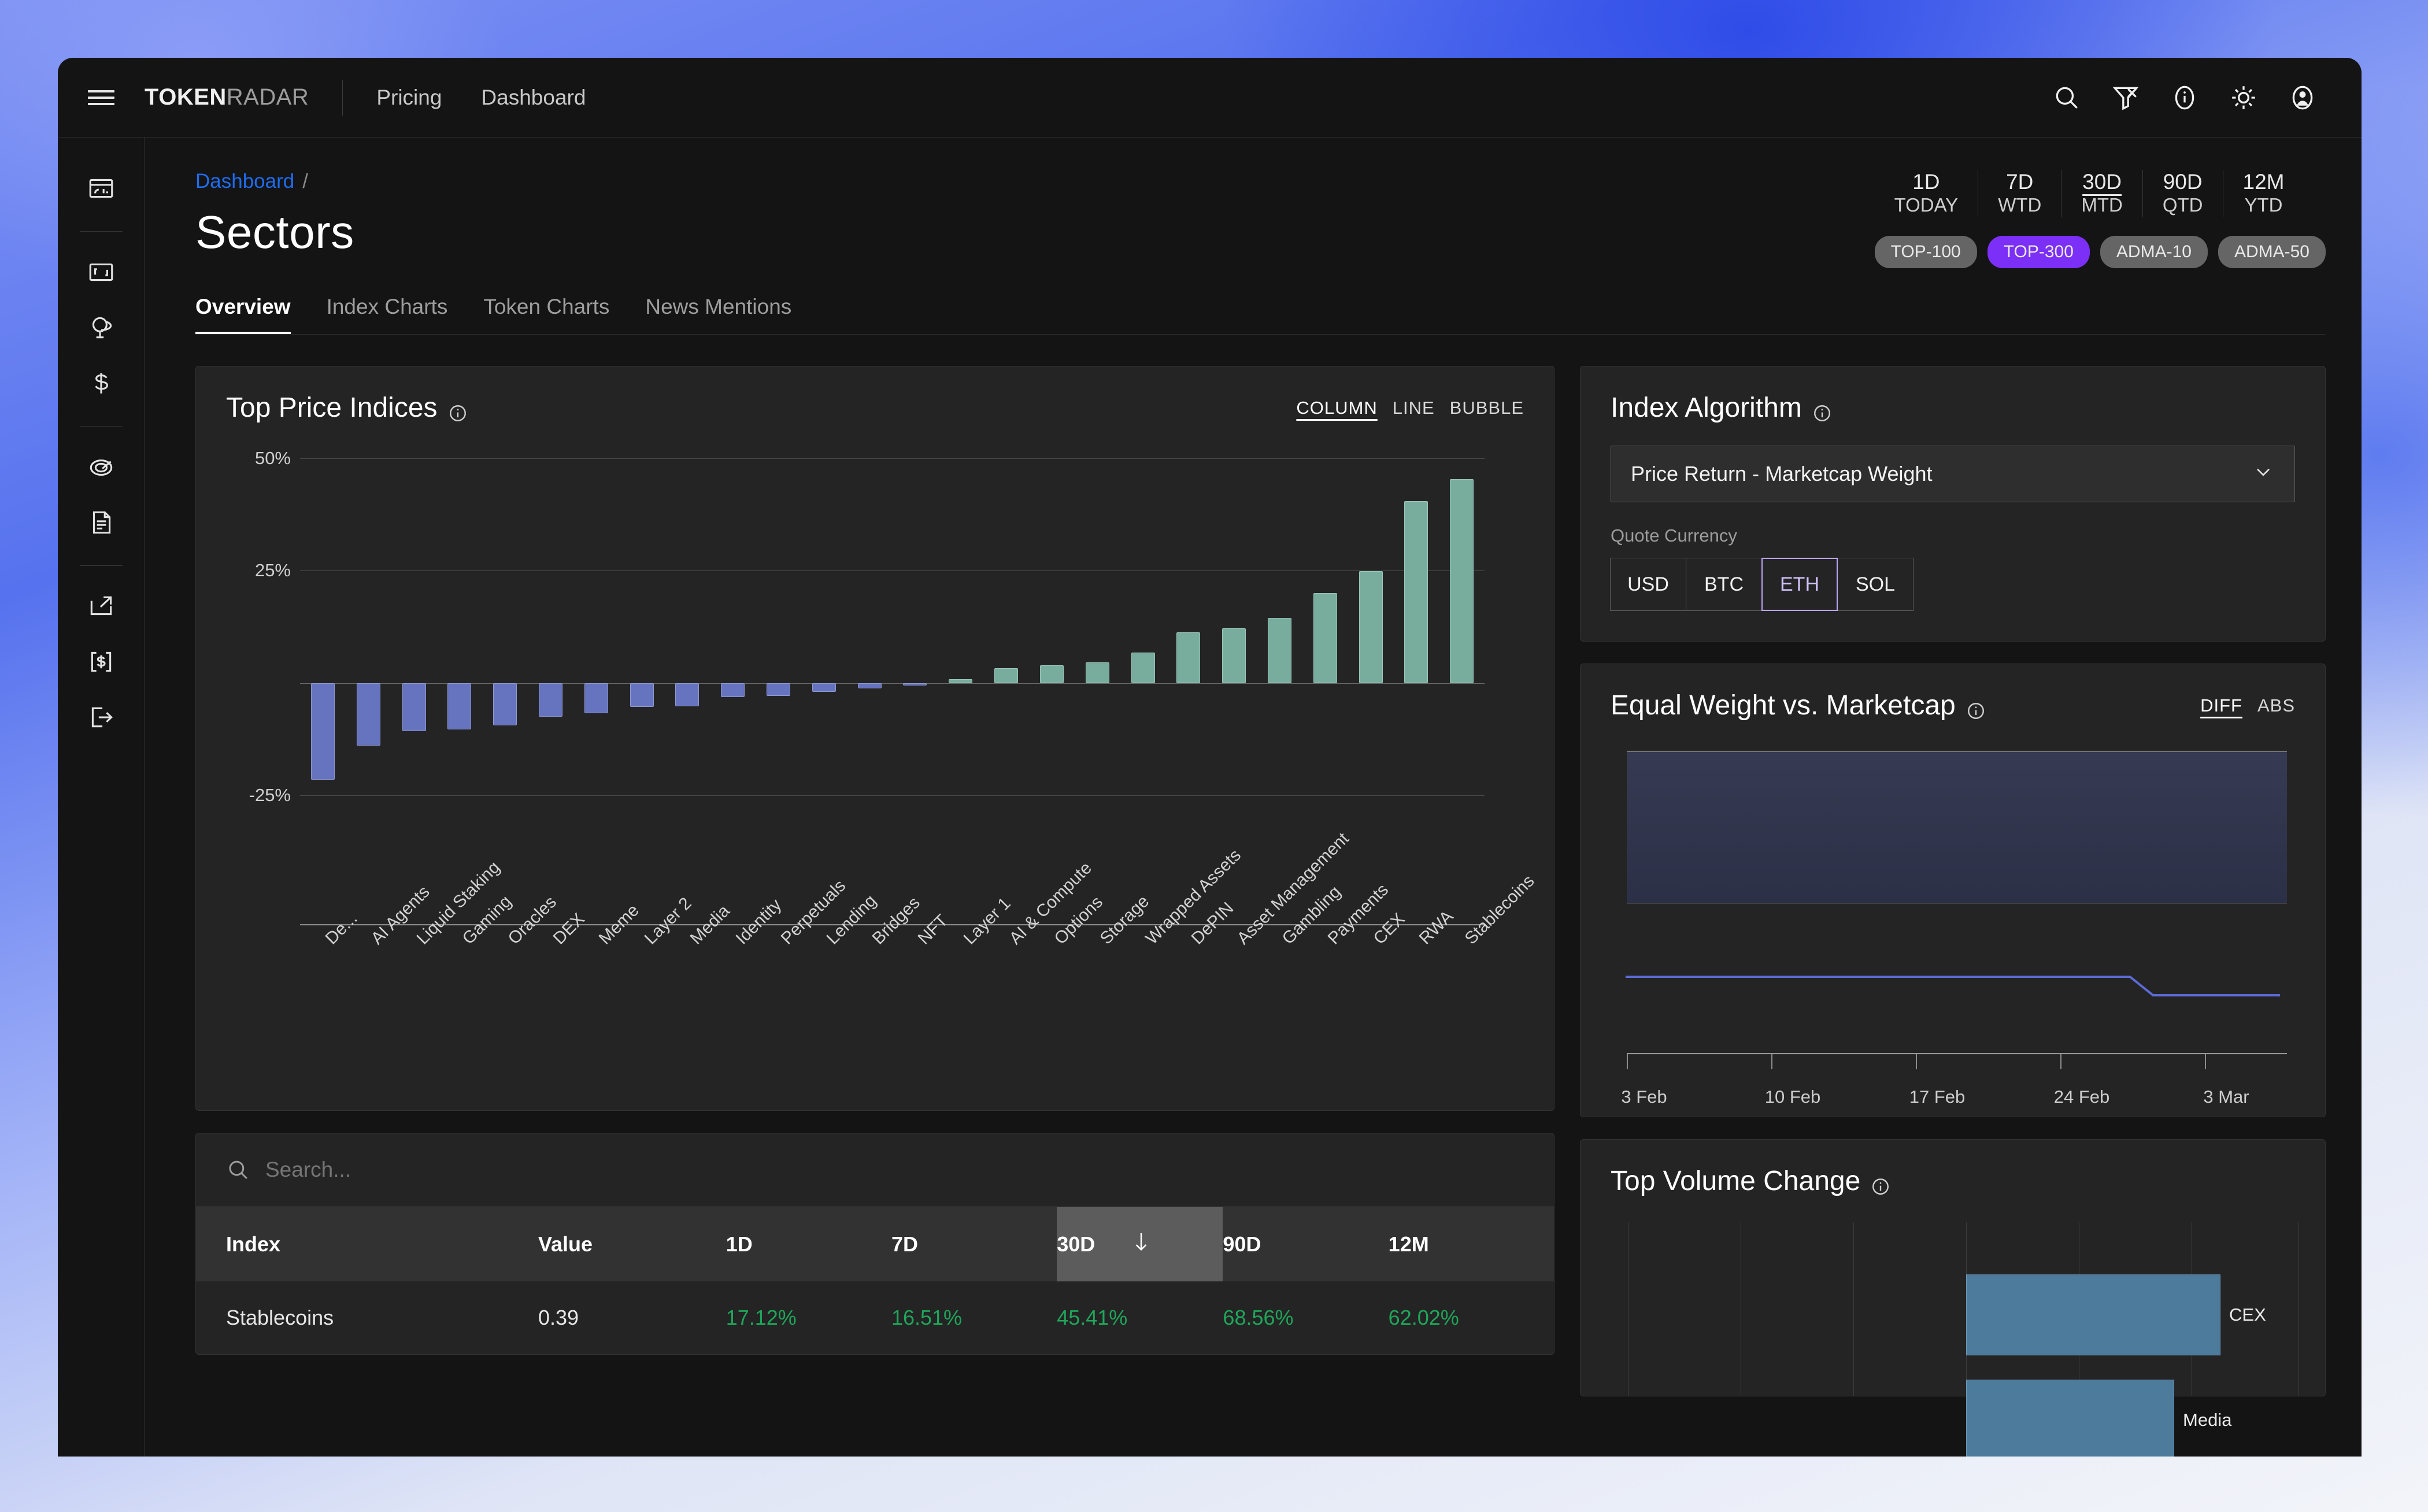  What do you see at coordinates (1724, 585) in the screenshot?
I see `quote-currency-btc: BTC` at bounding box center [1724, 585].